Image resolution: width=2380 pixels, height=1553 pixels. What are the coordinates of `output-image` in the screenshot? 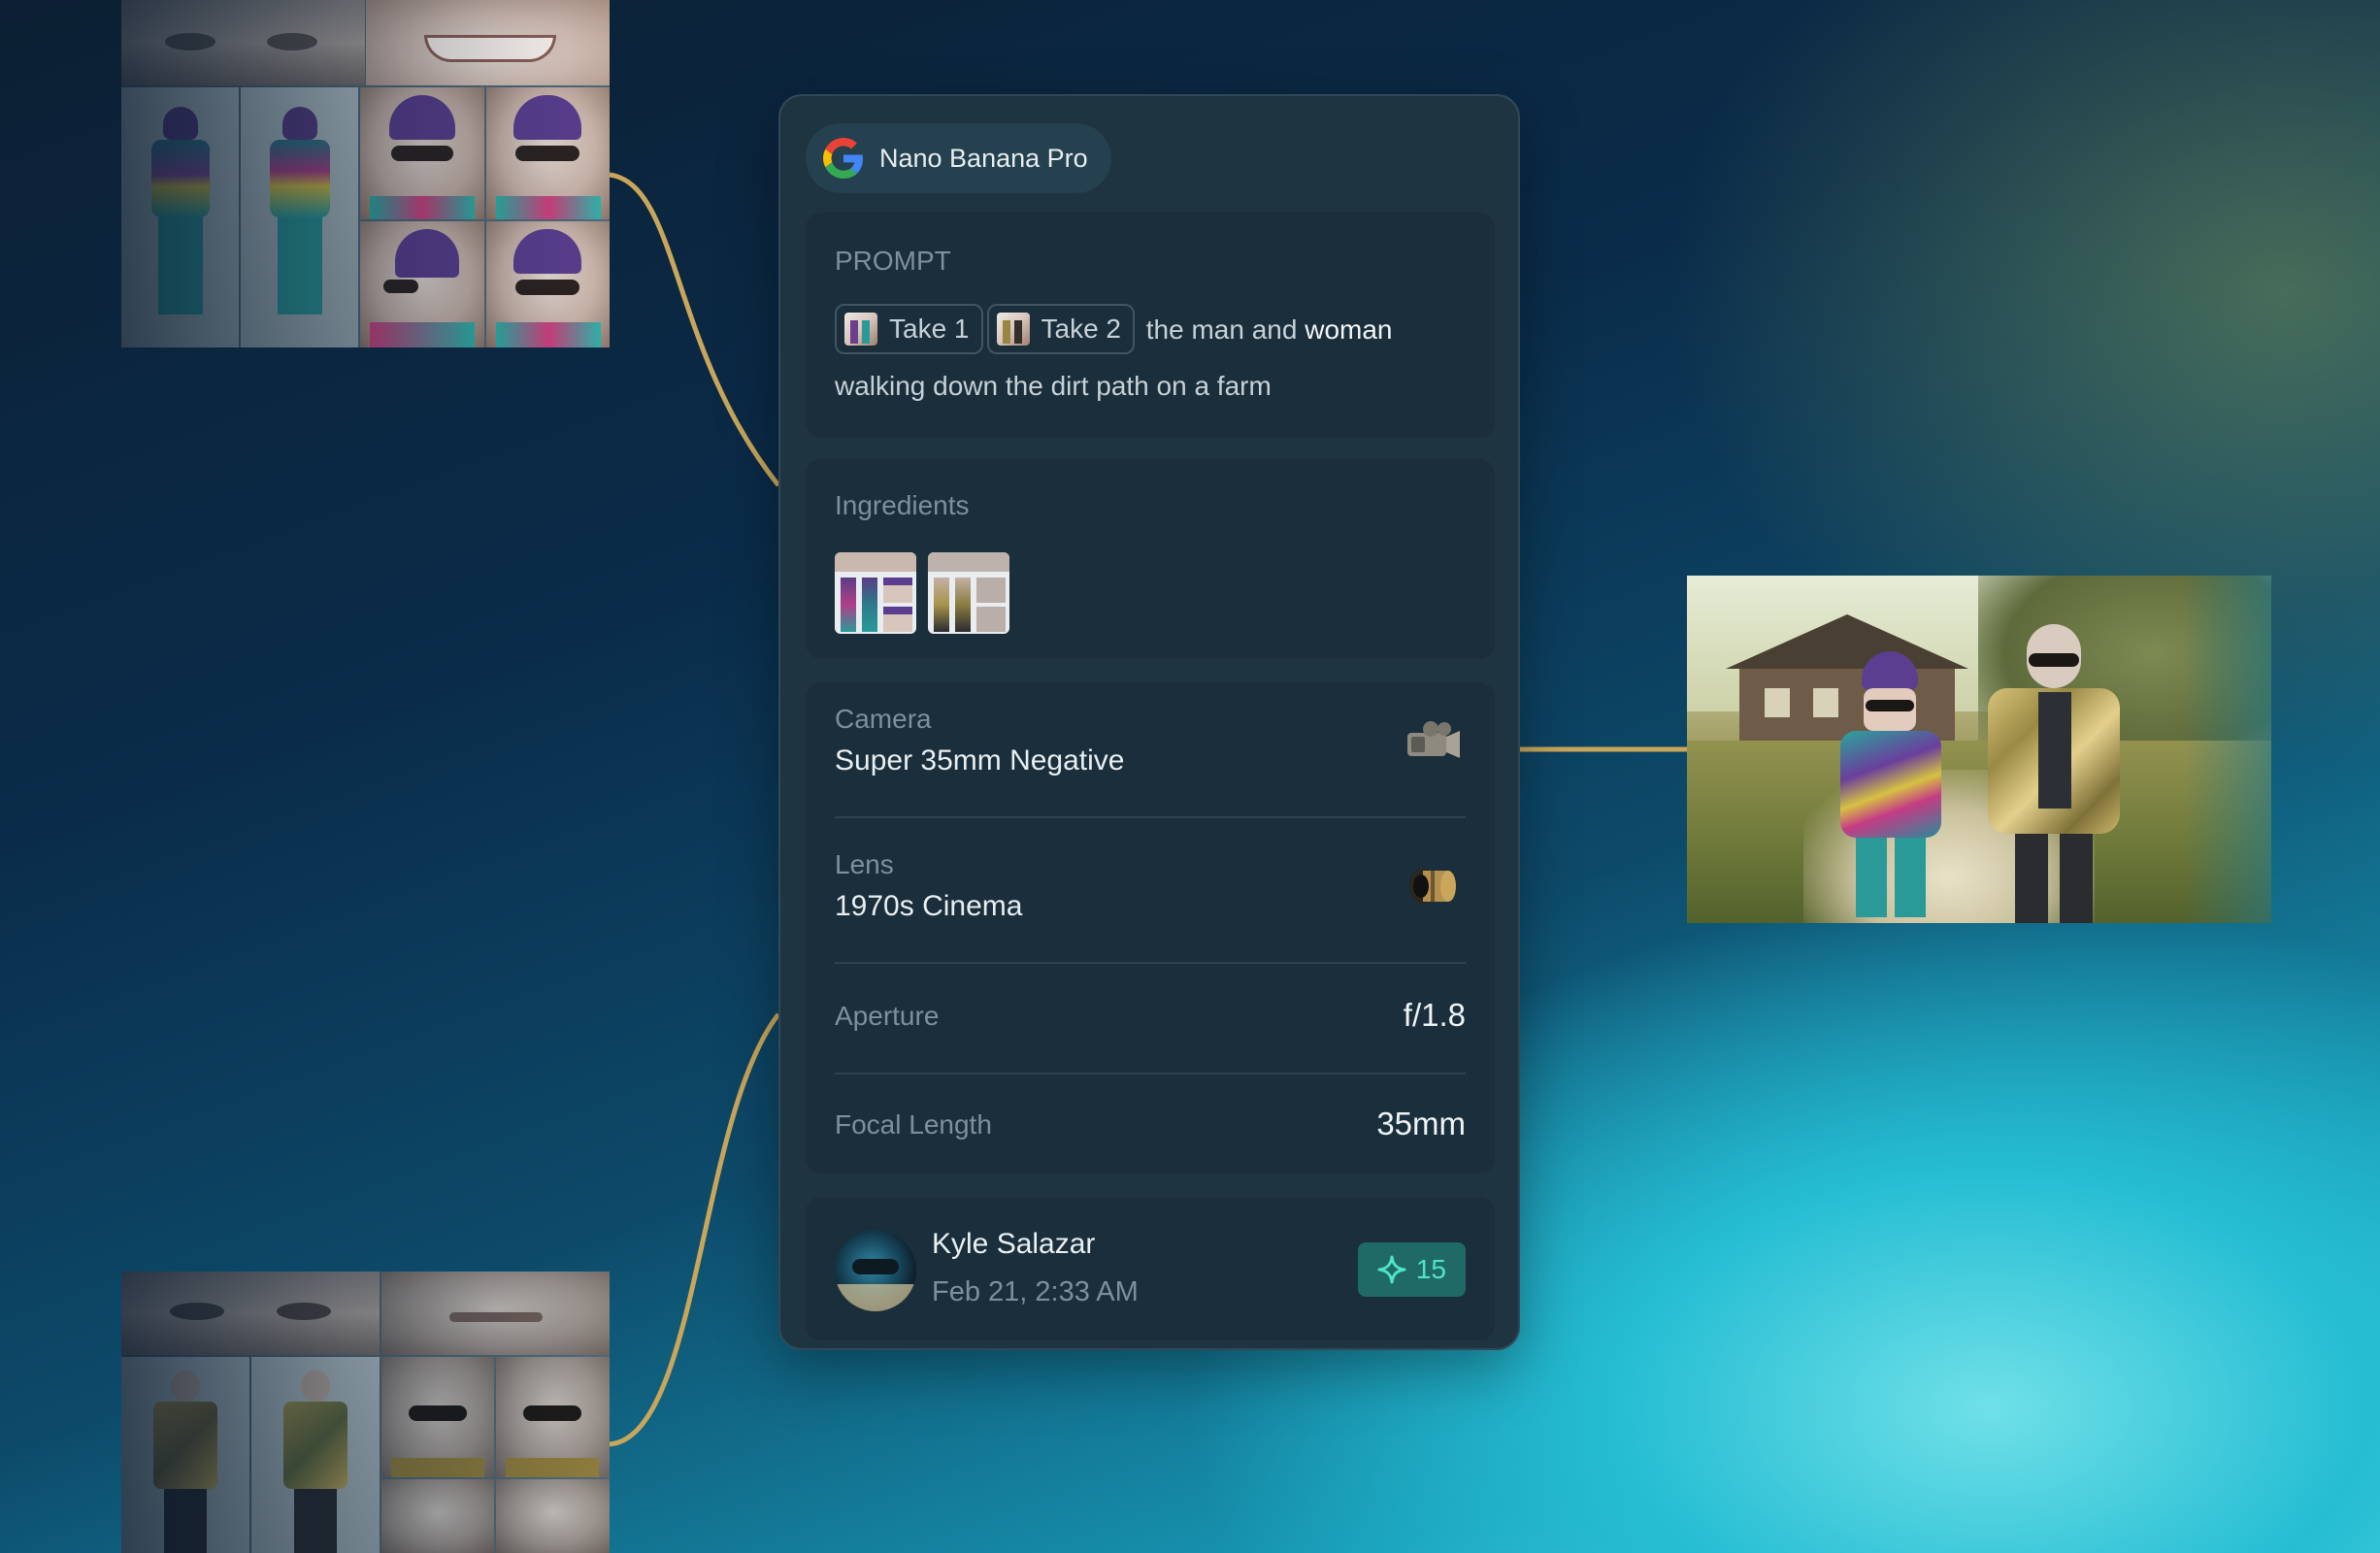 It's located at (1979, 750).